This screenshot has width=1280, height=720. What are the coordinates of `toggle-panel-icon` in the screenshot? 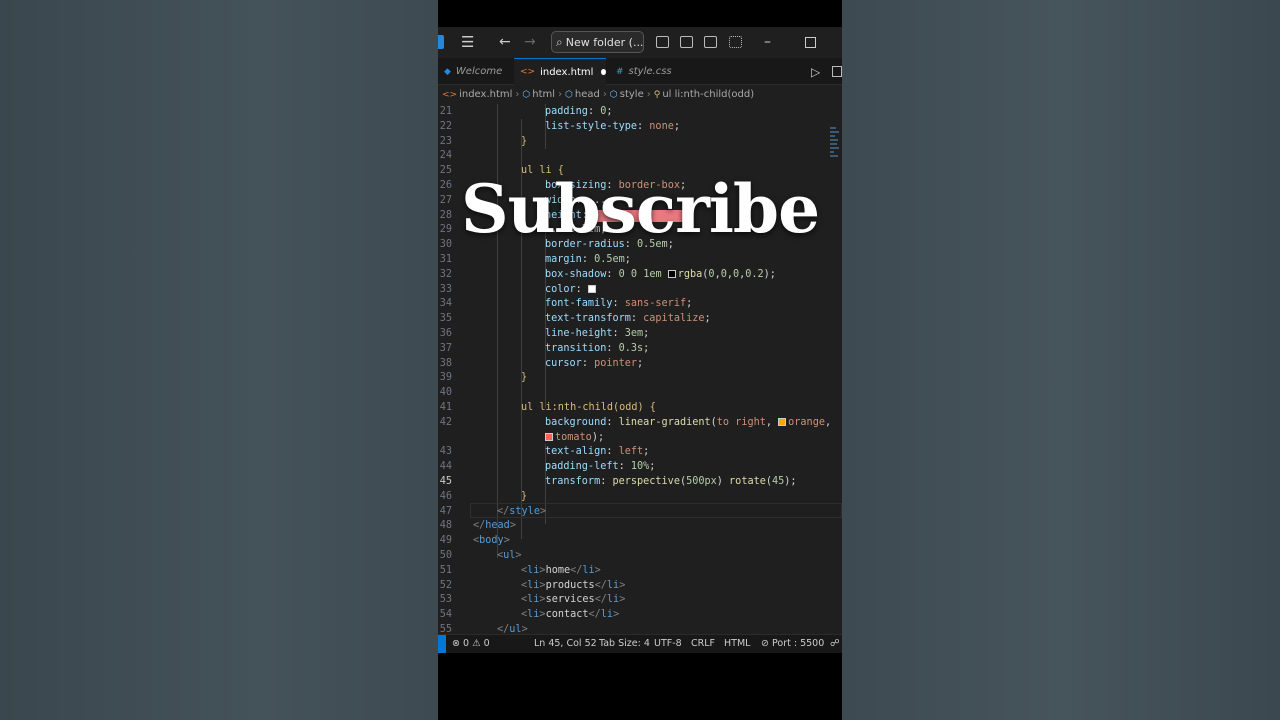 It's located at (686, 42).